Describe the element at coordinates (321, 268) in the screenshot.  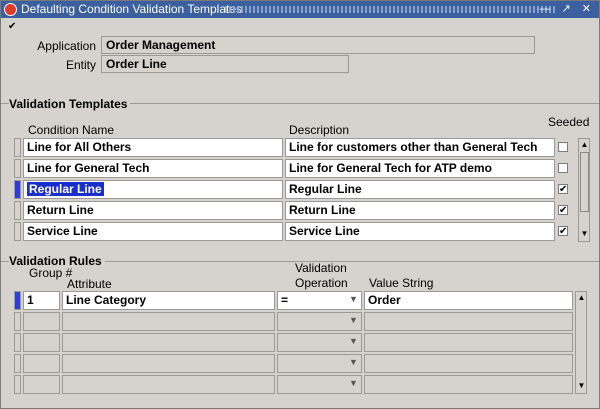
I see `validation-header: Validation` at that location.